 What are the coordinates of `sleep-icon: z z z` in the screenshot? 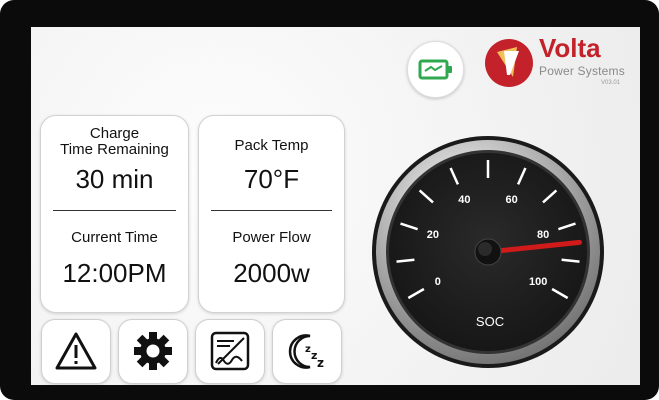 It's located at (306, 352).